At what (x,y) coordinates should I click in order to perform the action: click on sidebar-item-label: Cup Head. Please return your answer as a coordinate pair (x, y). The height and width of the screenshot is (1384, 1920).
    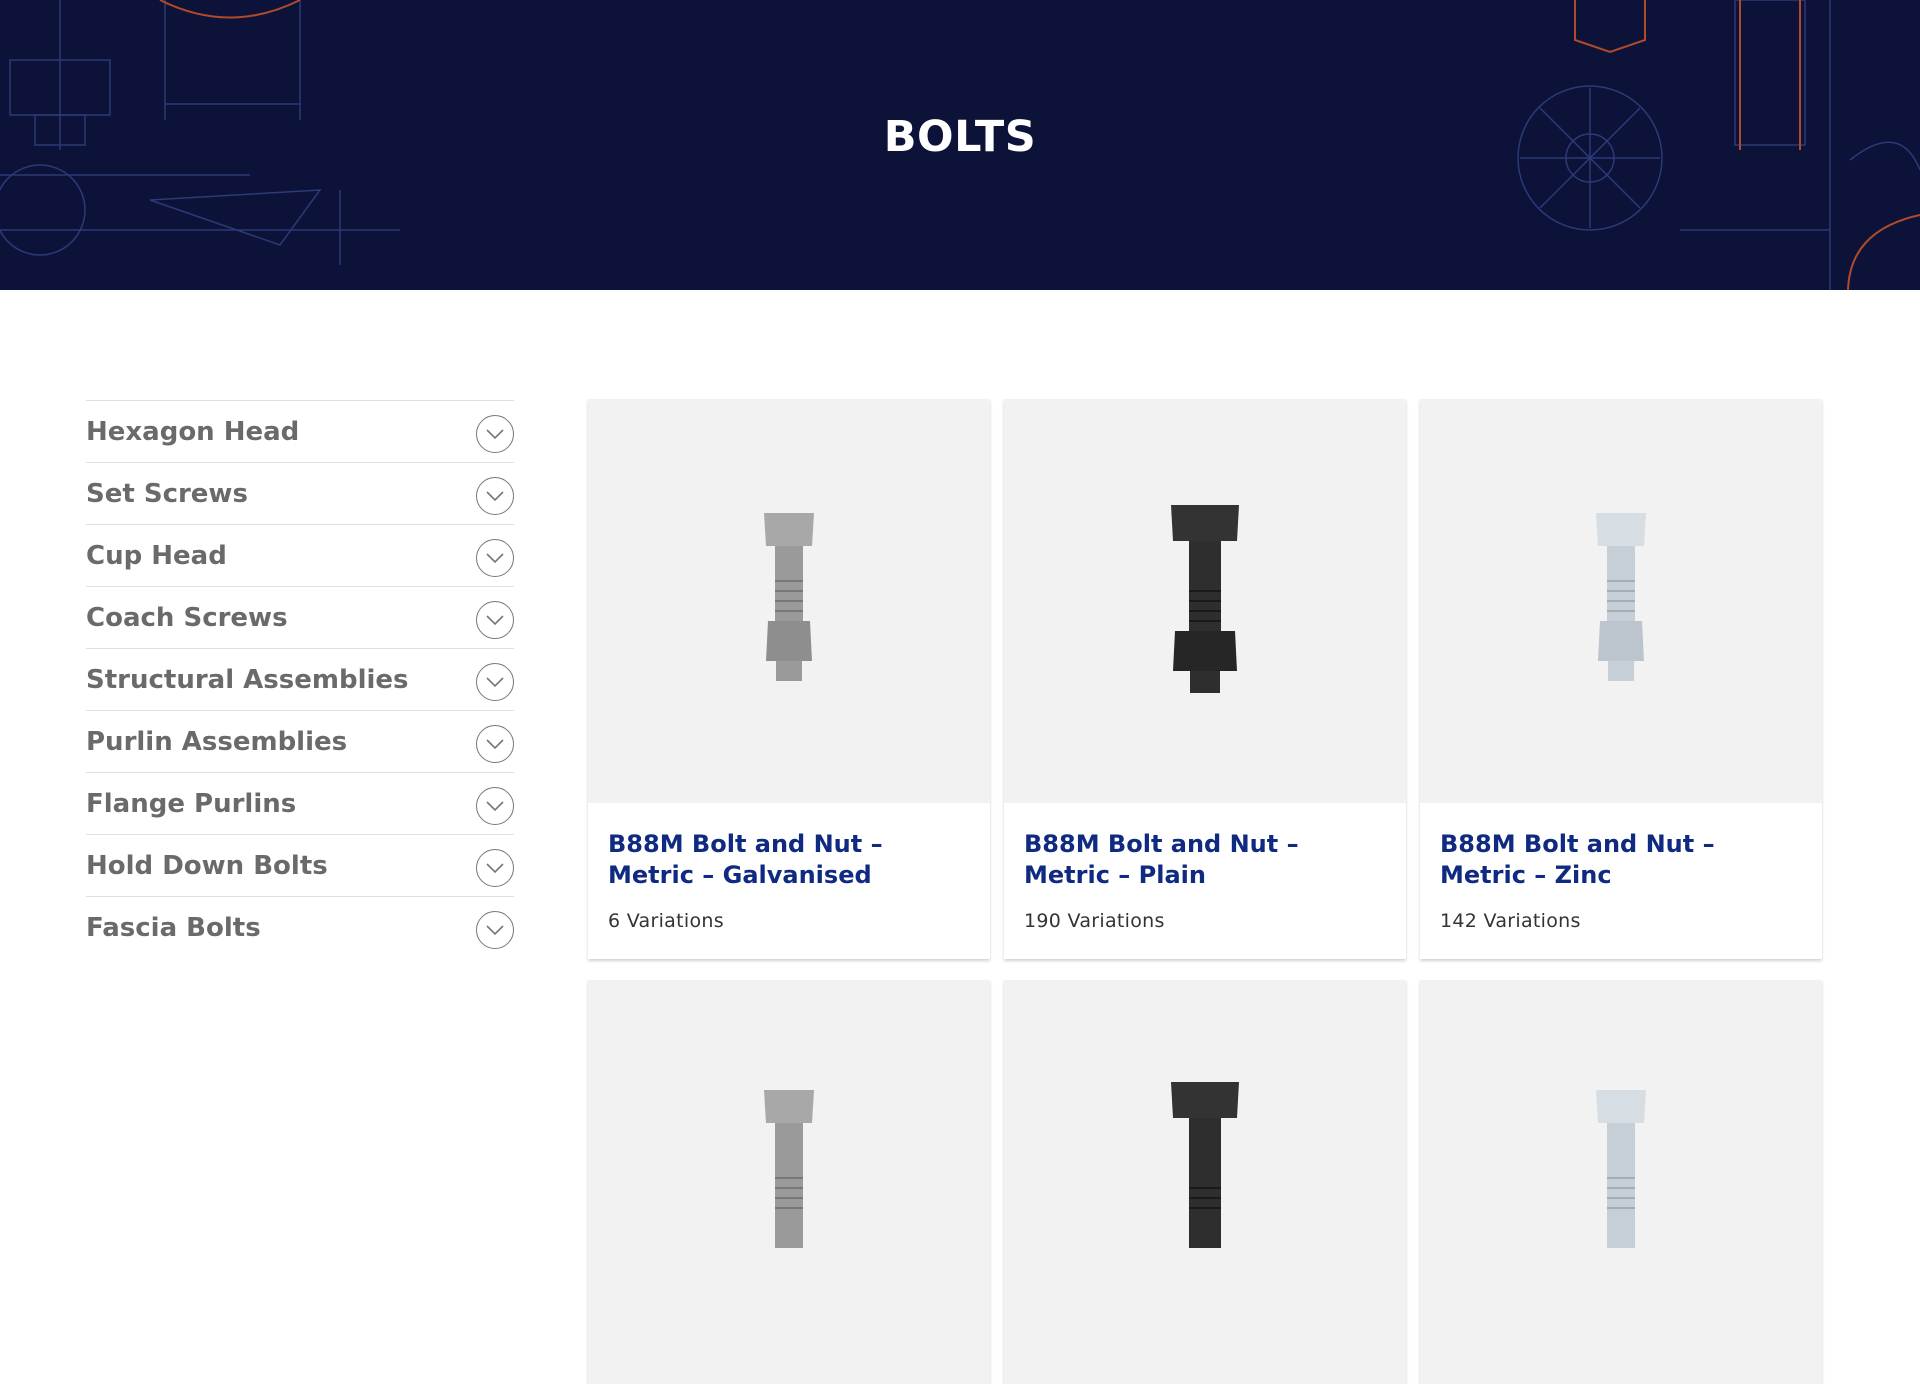
    Looking at the image, I should click on (156, 555).